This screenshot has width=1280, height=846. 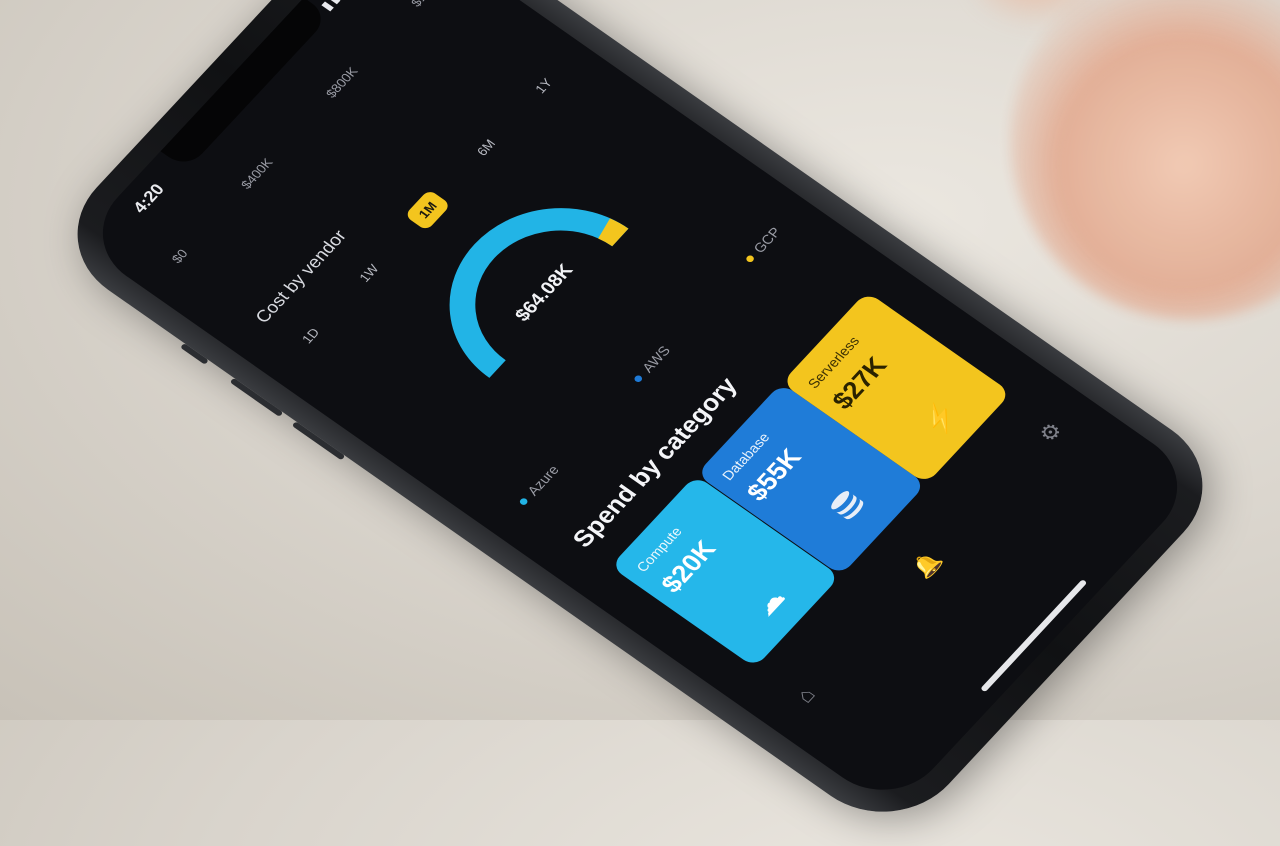 What do you see at coordinates (245, 85) in the screenshot?
I see `notch` at bounding box center [245, 85].